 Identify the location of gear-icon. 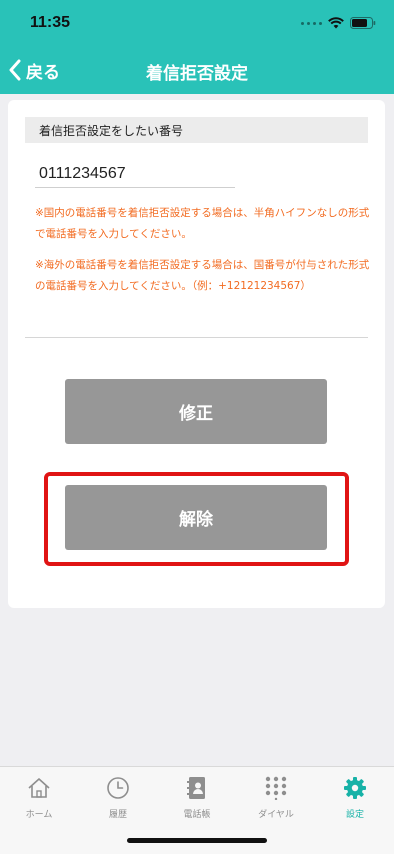
(355, 788).